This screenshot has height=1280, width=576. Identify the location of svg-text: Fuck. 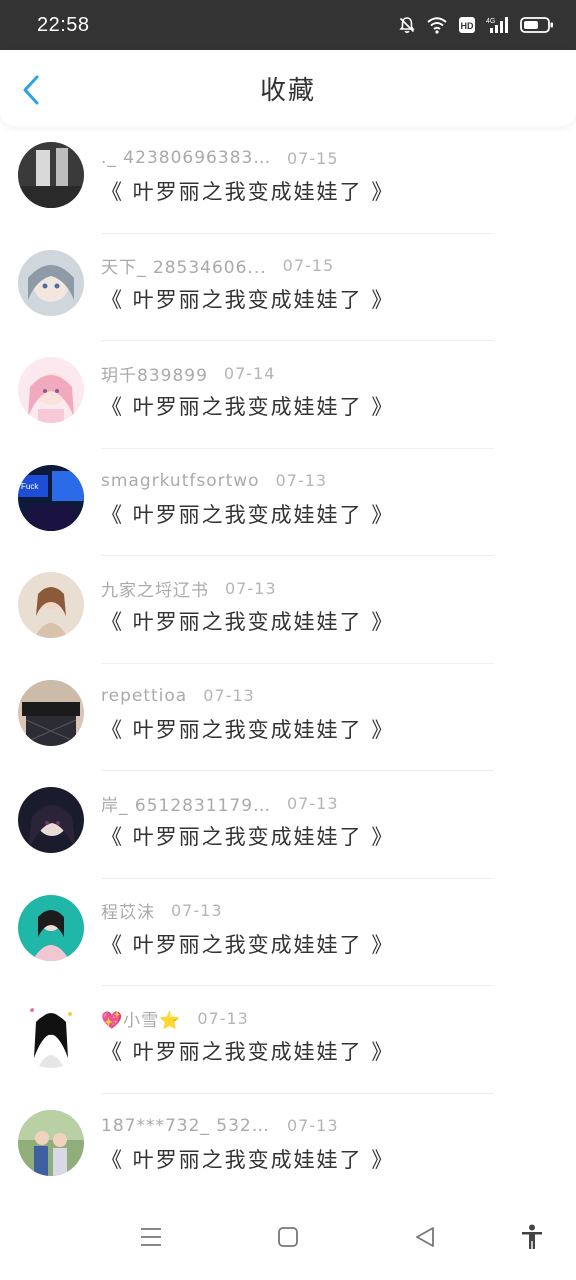
(30, 486).